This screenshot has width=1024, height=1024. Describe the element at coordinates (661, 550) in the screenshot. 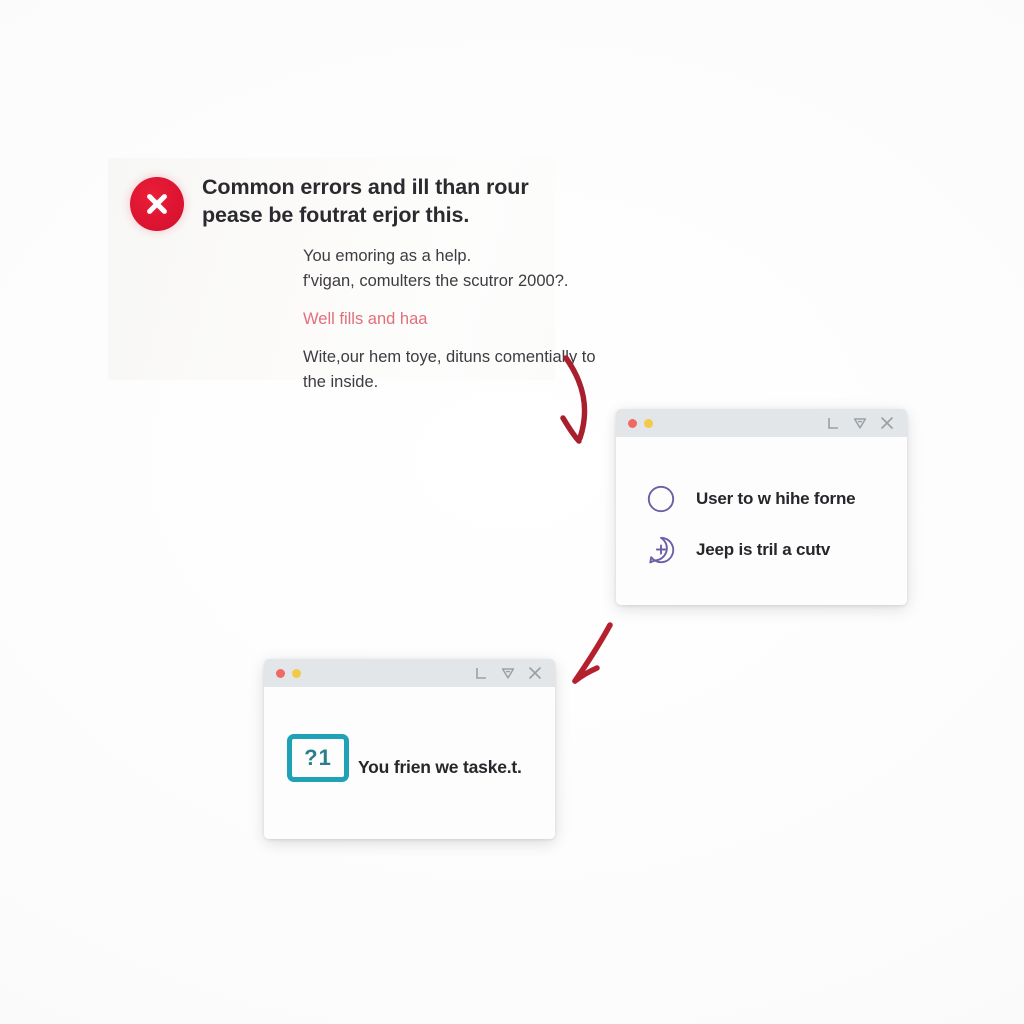

I see `plus-bubble-icon` at that location.